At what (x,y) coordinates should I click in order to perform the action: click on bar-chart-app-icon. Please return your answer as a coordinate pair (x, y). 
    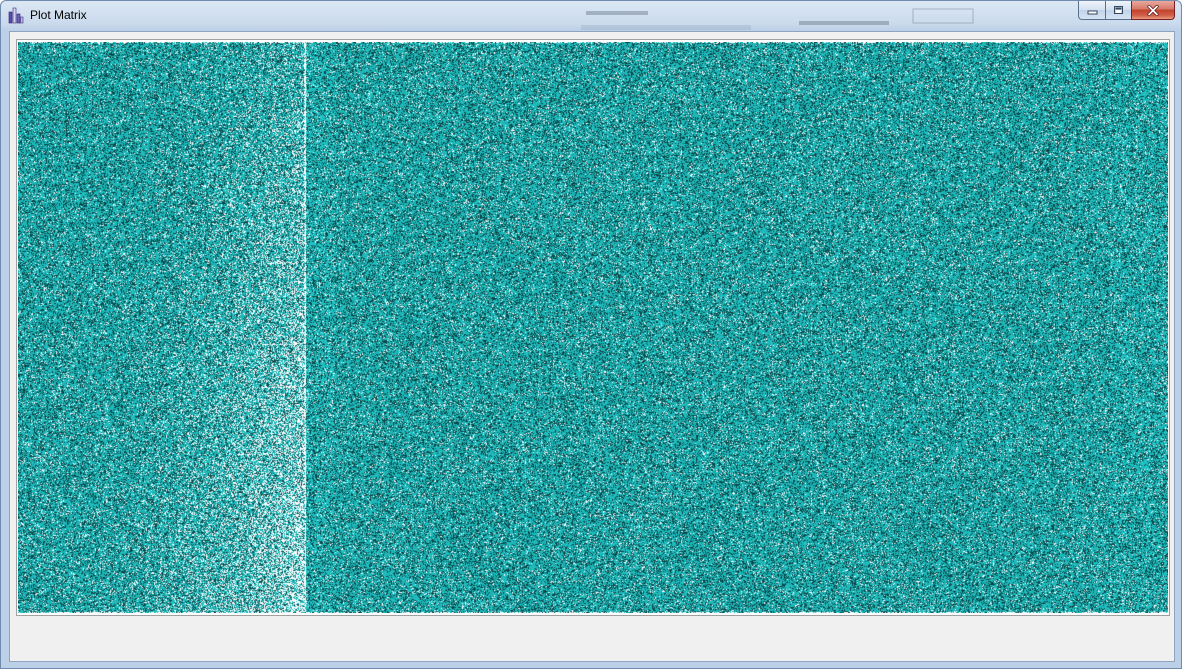
    Looking at the image, I should click on (16, 15).